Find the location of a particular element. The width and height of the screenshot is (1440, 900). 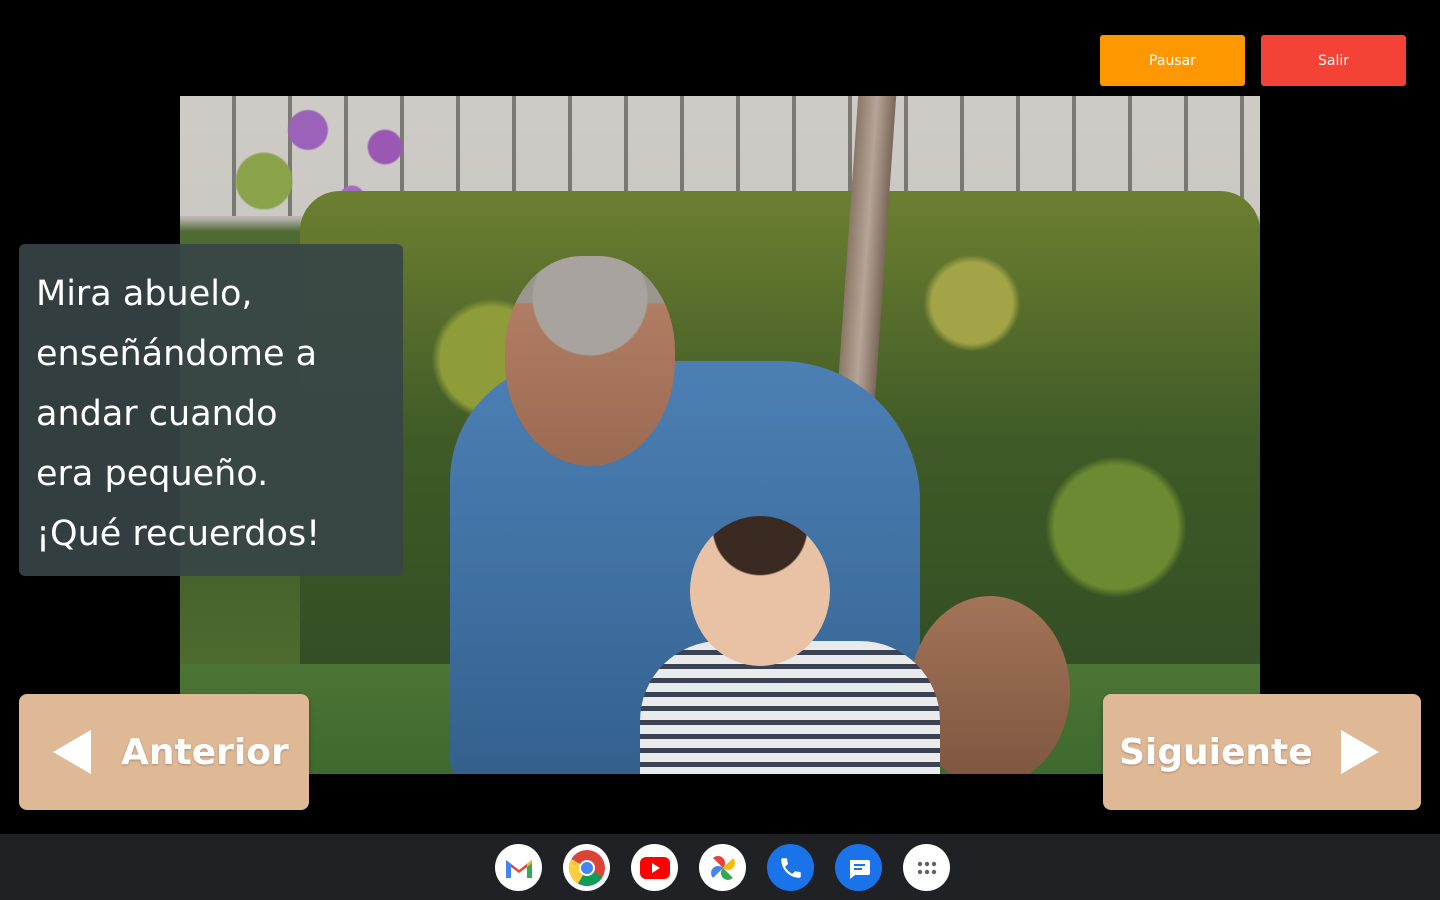

previous-button: Anterior is located at coordinates (164, 752).